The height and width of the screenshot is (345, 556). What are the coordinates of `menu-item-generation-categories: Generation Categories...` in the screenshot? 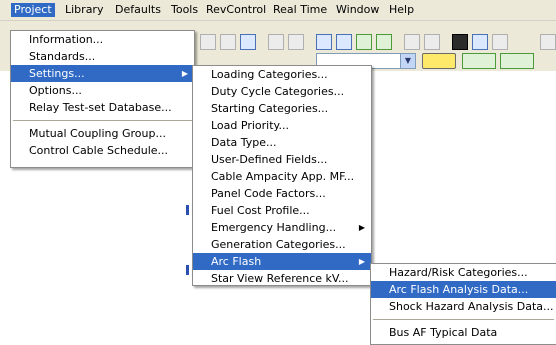 It's located at (282, 244).